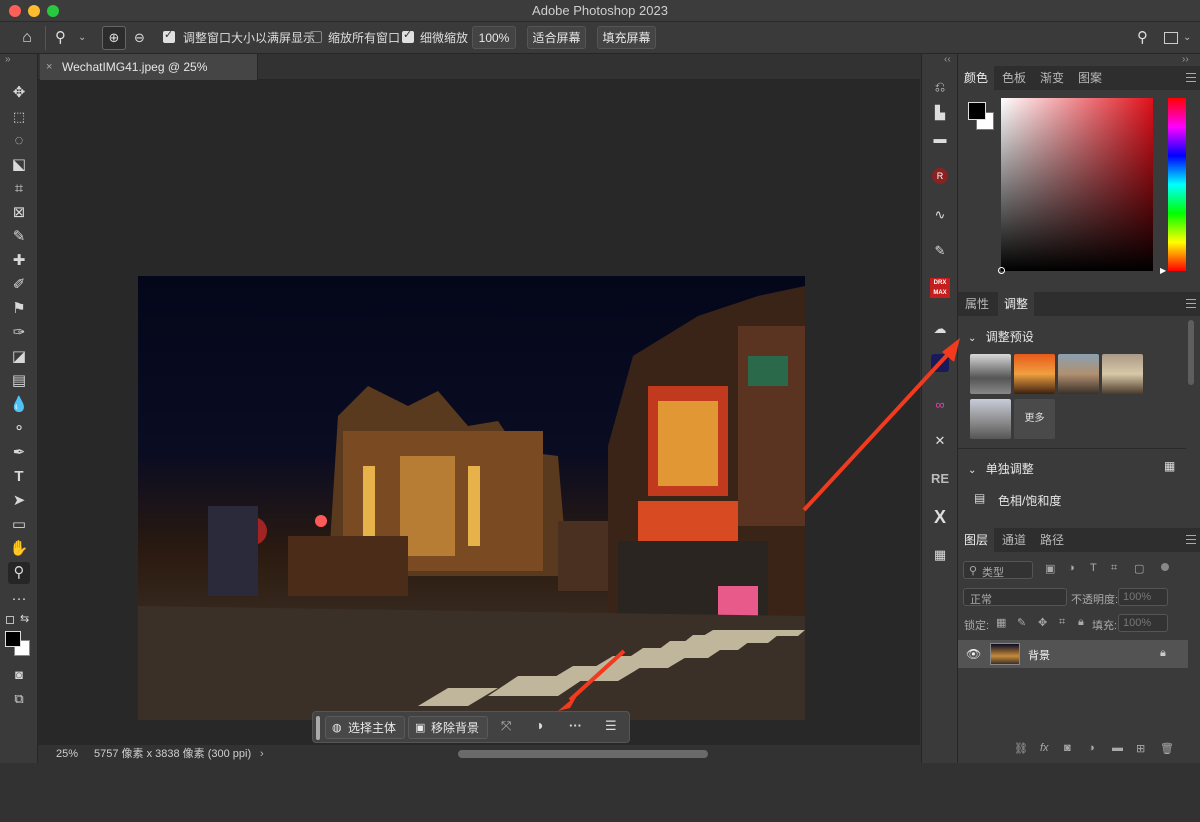 The width and height of the screenshot is (1200, 822). I want to click on opacity-field: 100%, so click(1143, 597).